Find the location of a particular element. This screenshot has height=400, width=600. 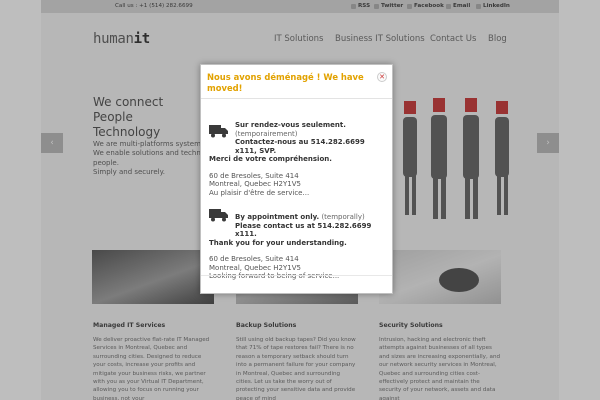

close-icon: ✕ is located at coordinates (382, 77).